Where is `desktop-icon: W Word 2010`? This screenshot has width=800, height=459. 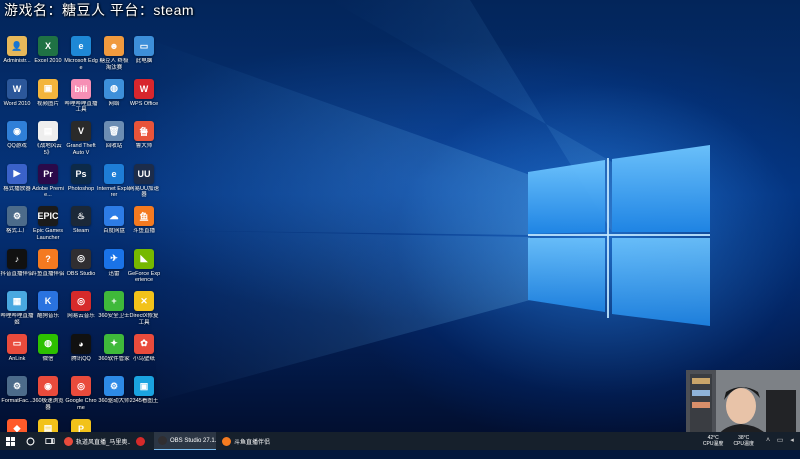
desktop-icon: W Word 2010 is located at coordinates (17, 98).